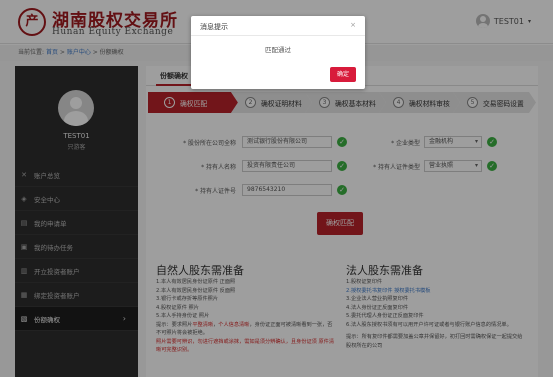 This screenshot has width=553, height=377. I want to click on dialog-message: 匹配通过, so click(278, 50).